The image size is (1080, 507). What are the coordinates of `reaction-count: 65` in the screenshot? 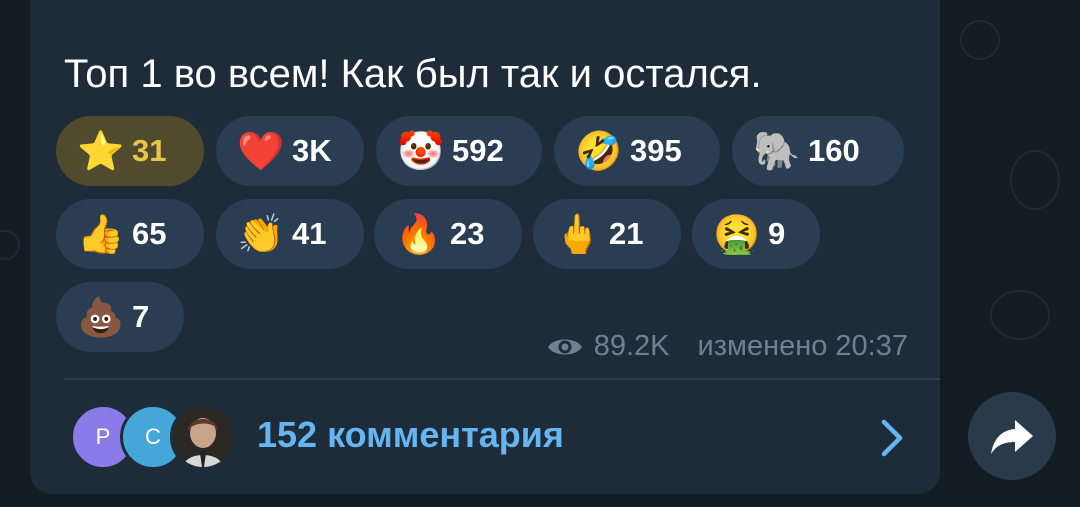 It's located at (149, 233).